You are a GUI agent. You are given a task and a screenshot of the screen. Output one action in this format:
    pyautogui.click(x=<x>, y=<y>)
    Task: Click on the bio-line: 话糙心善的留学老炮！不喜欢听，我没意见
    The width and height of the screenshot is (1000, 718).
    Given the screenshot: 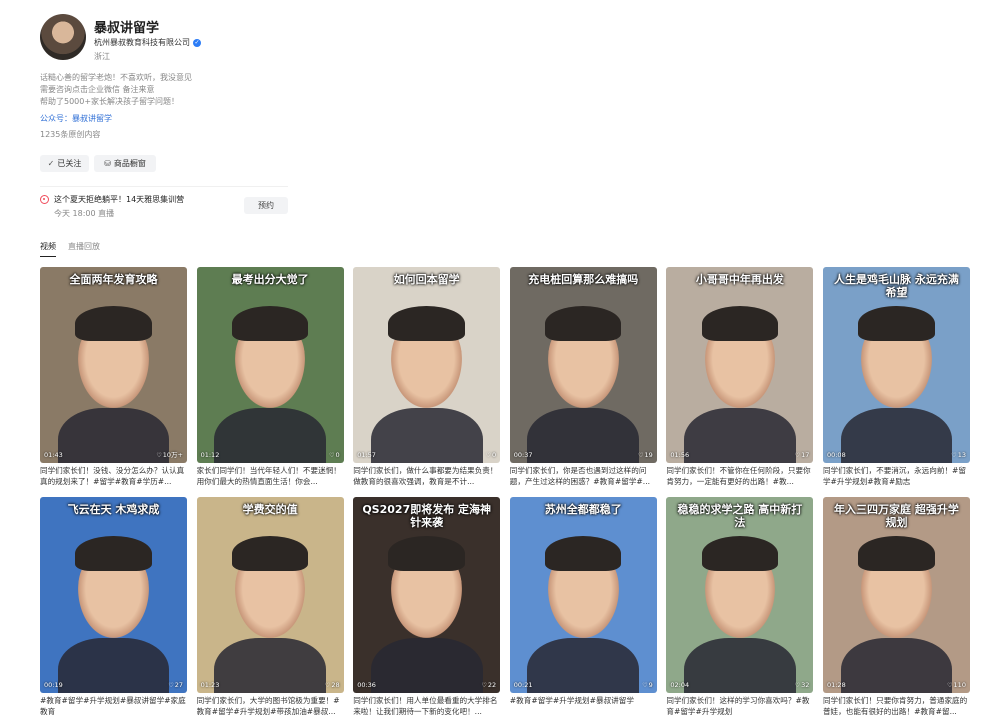 What is the action you would take?
    pyautogui.click(x=116, y=77)
    